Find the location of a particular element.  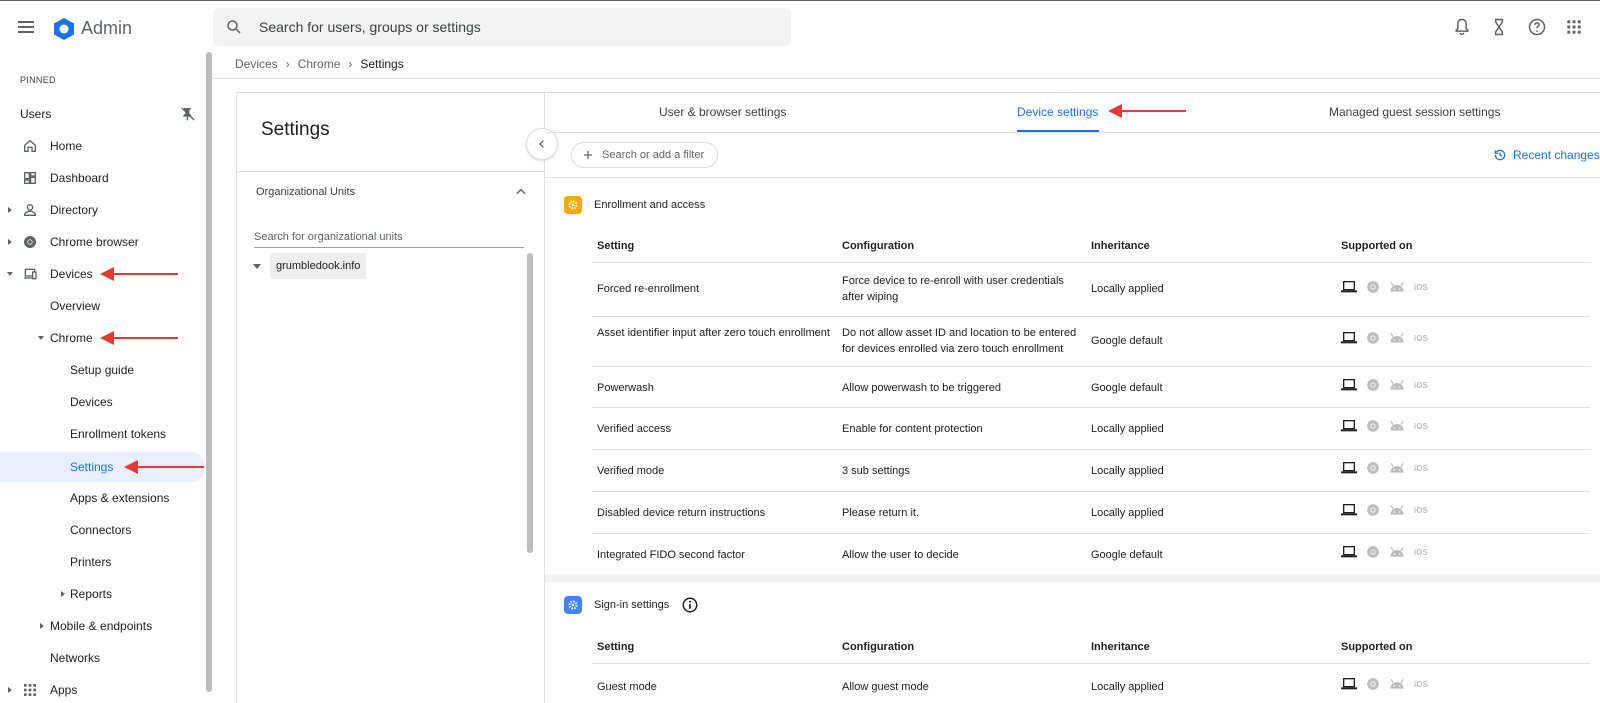

section-header-enrollment: Enrollment and access is located at coordinates (634, 205).